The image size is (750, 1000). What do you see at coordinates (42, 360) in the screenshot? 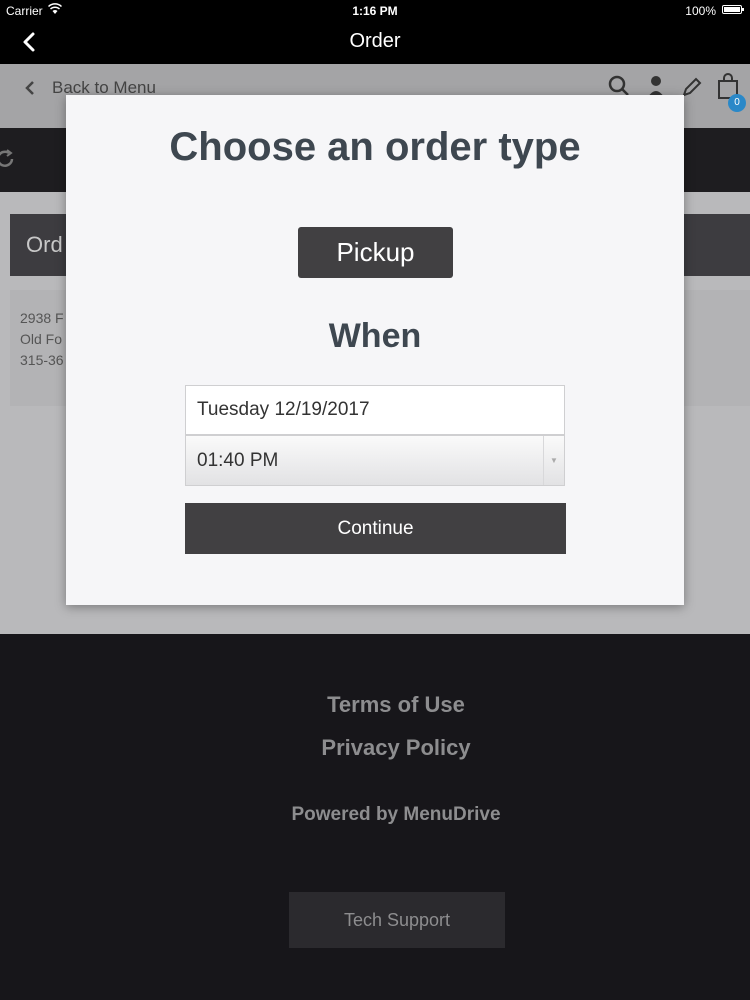
I see `phone-line: 315-36` at bounding box center [42, 360].